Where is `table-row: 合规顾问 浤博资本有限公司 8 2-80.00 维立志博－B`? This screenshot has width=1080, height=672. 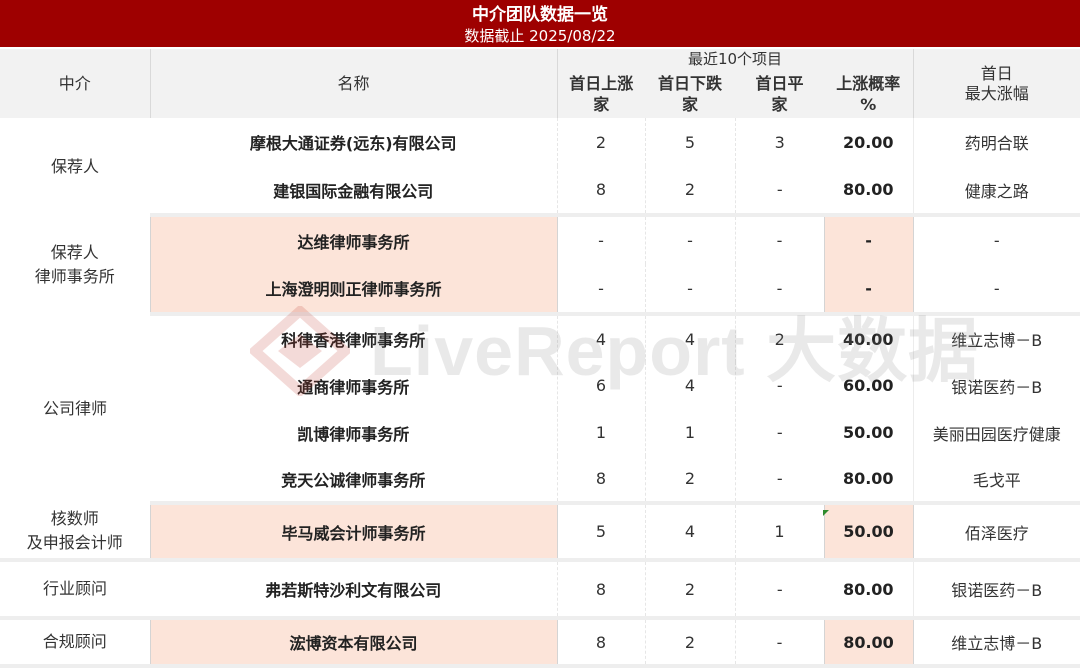
table-row: 合规顾问 浤博资本有限公司 8 2-80.00 维立志博－B is located at coordinates (540, 643).